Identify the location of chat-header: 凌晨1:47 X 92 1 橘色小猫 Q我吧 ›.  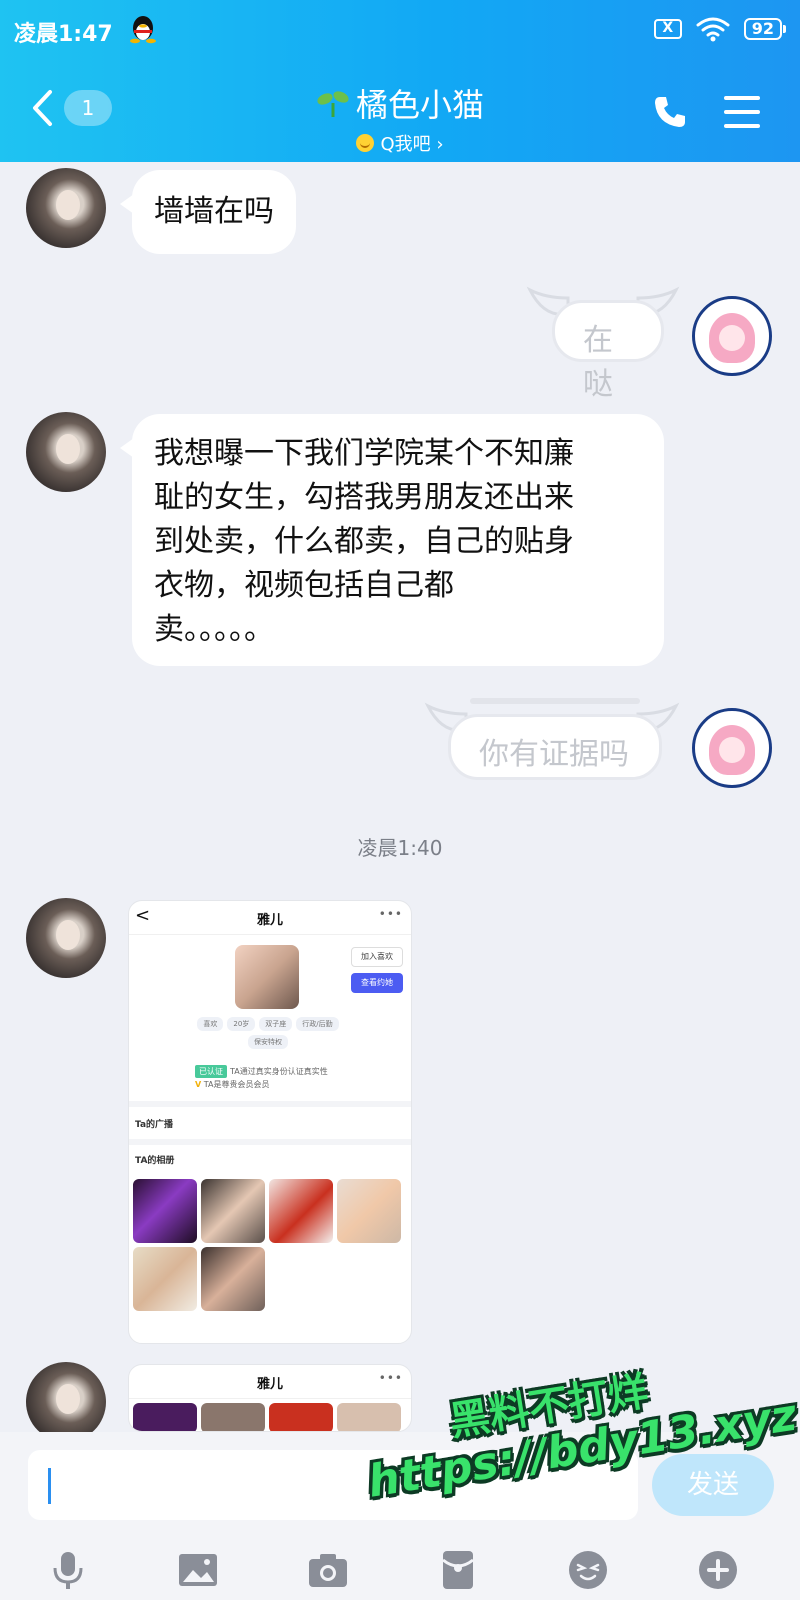
(400, 81).